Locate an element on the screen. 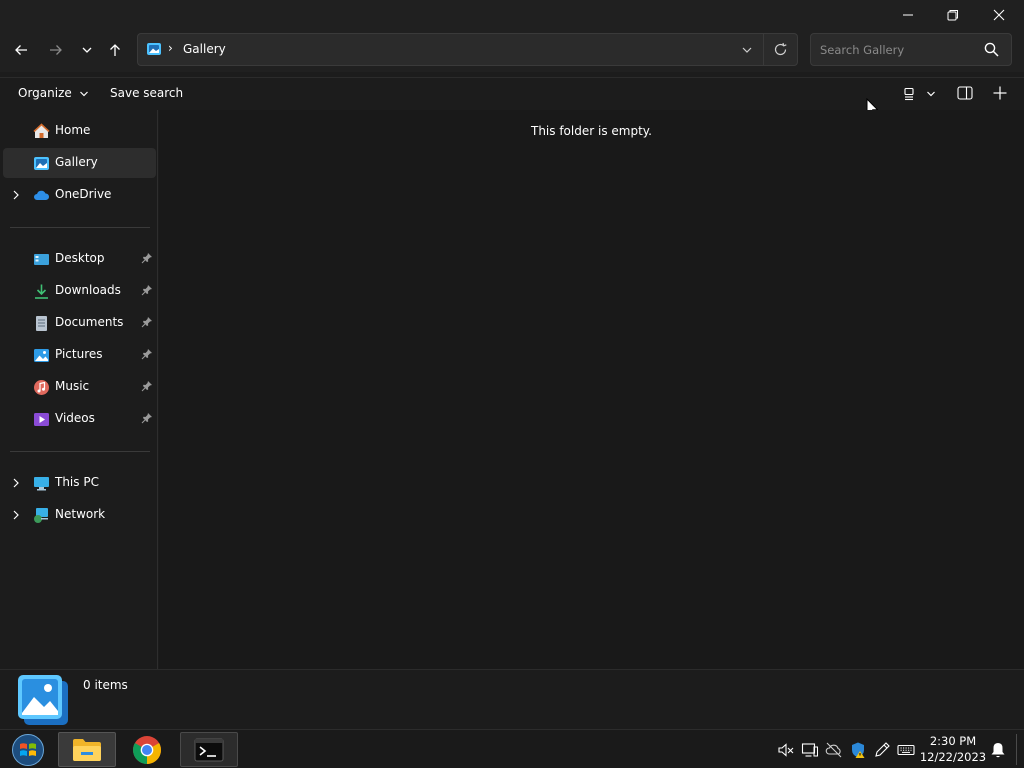  address-history-chevron-down-icon is located at coordinates (747, 50).